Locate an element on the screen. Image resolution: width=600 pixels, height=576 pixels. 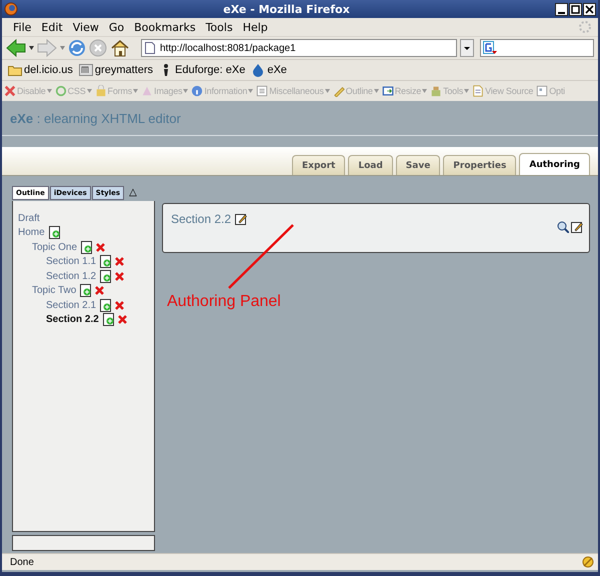
app-title: eXe : elearning XHTML editor is located at coordinates (95, 118).